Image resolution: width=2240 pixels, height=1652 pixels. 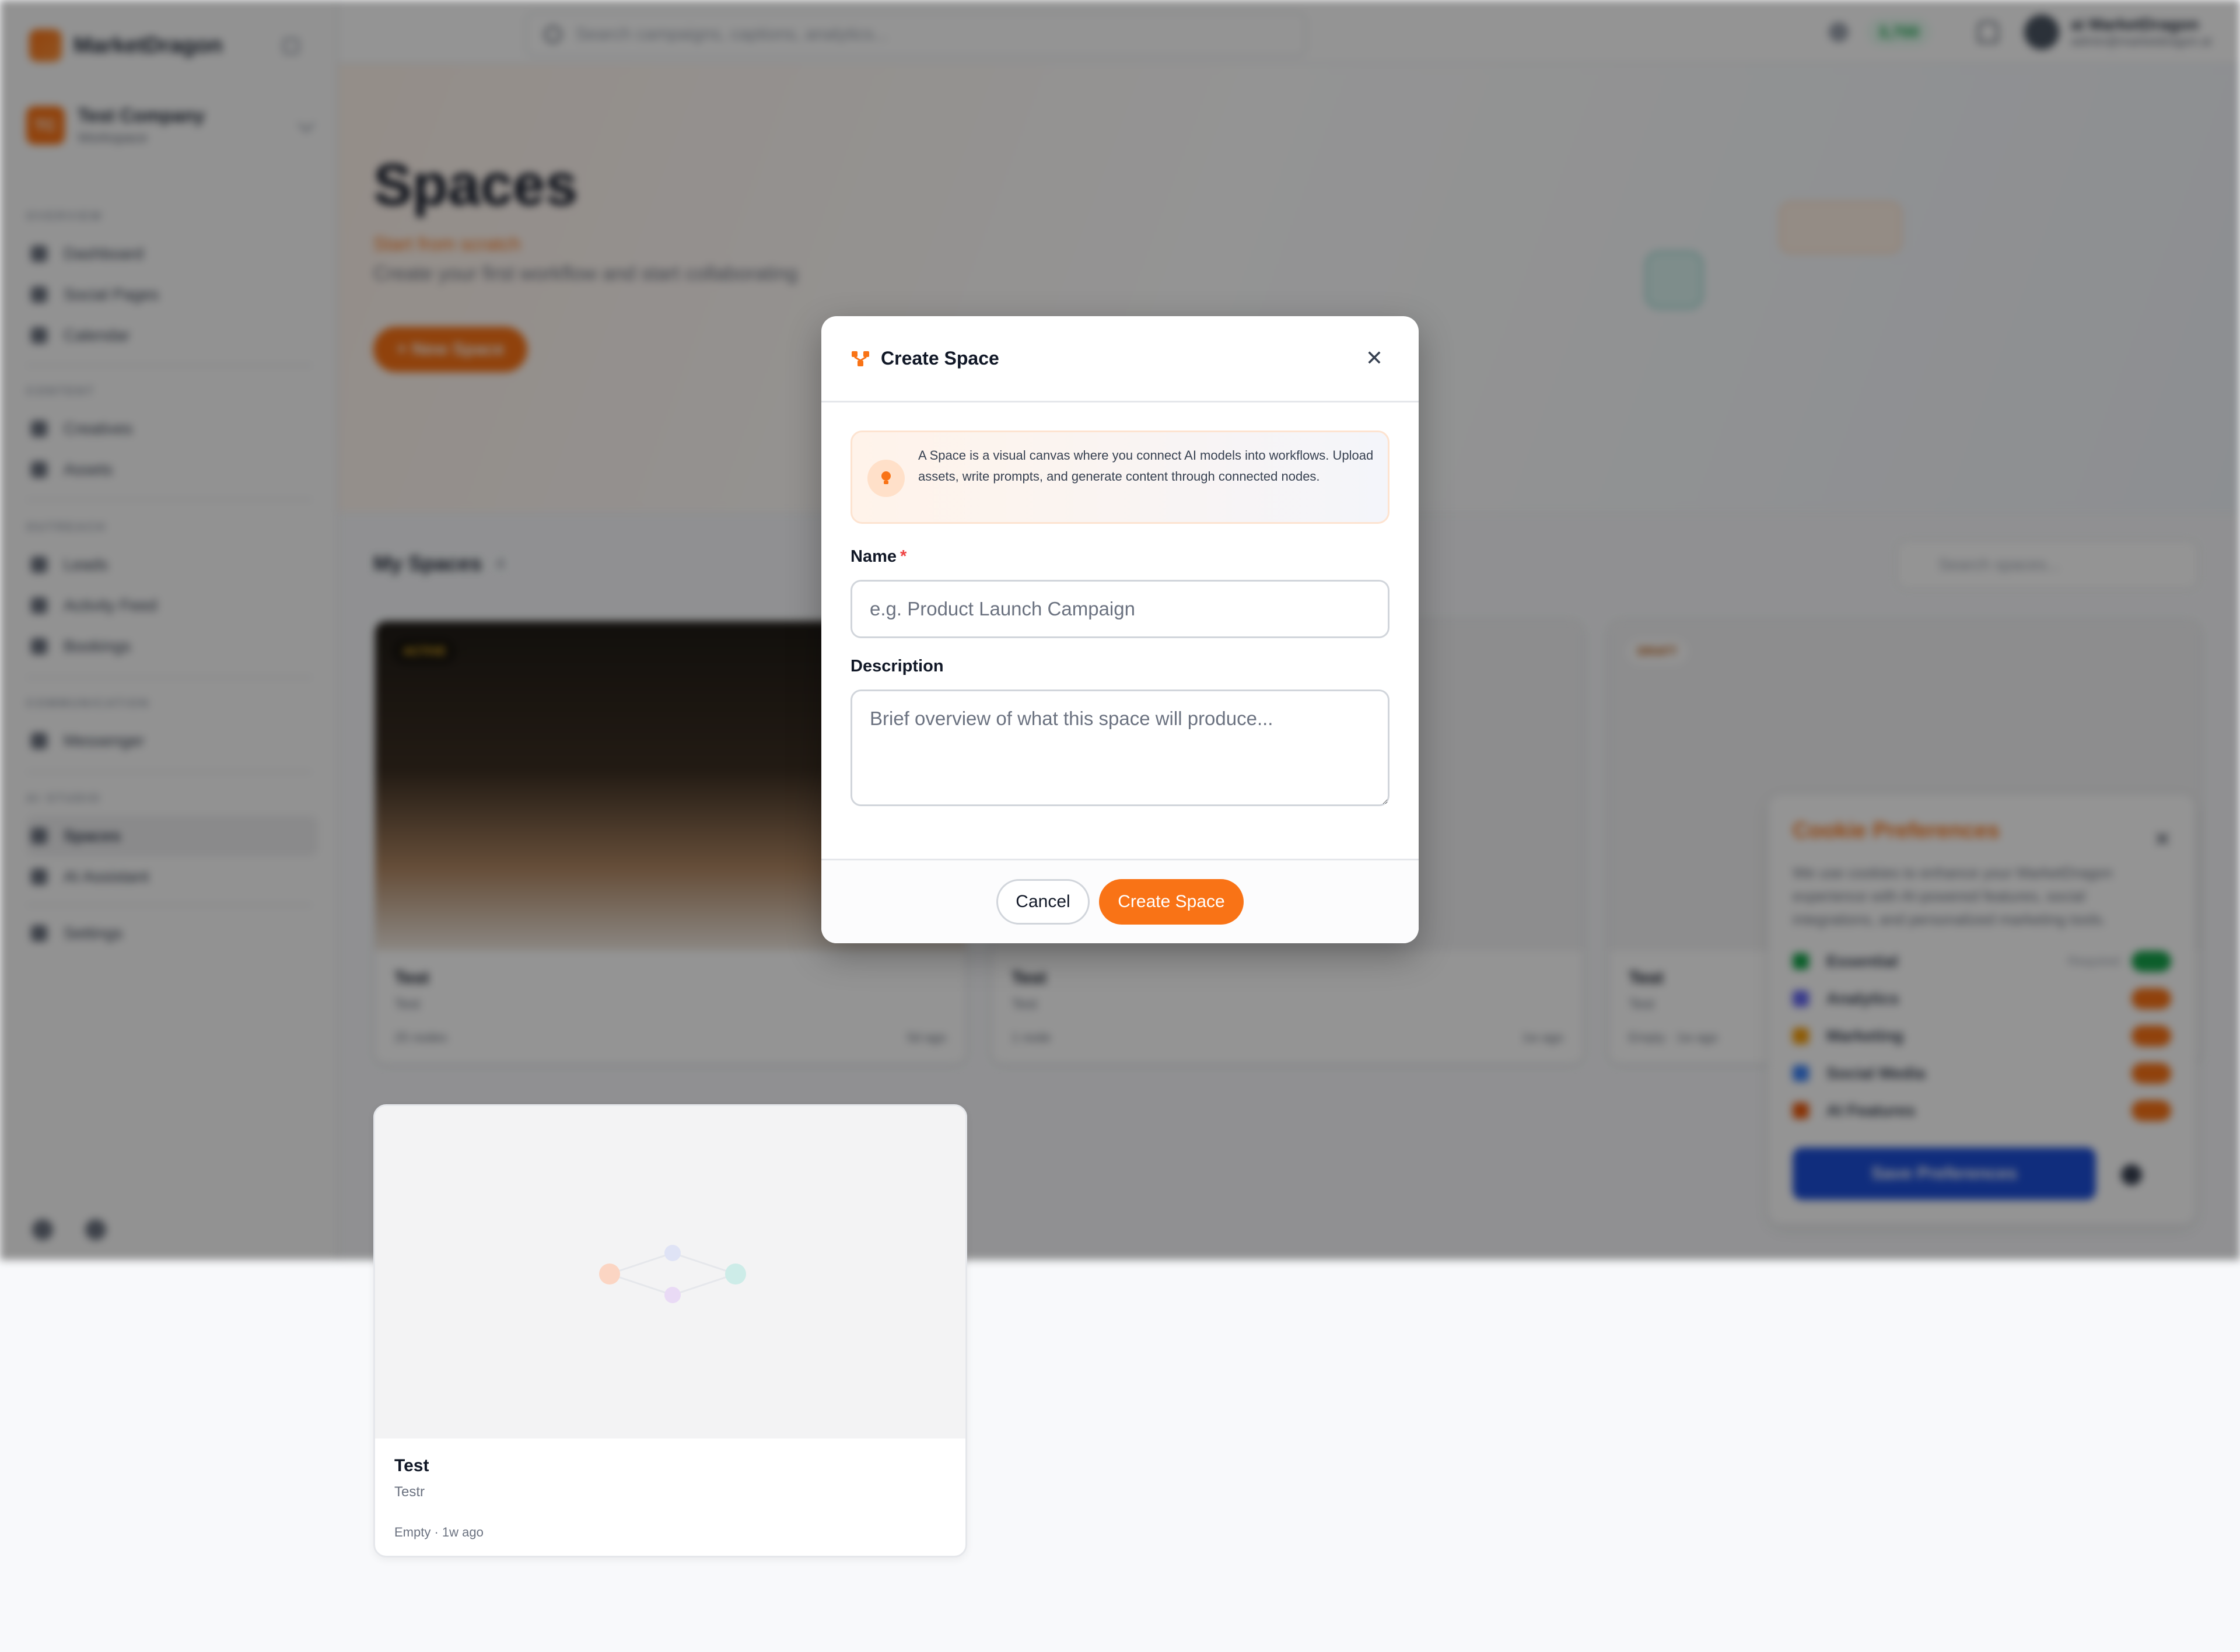 I want to click on name-label: Name *, so click(x=878, y=556).